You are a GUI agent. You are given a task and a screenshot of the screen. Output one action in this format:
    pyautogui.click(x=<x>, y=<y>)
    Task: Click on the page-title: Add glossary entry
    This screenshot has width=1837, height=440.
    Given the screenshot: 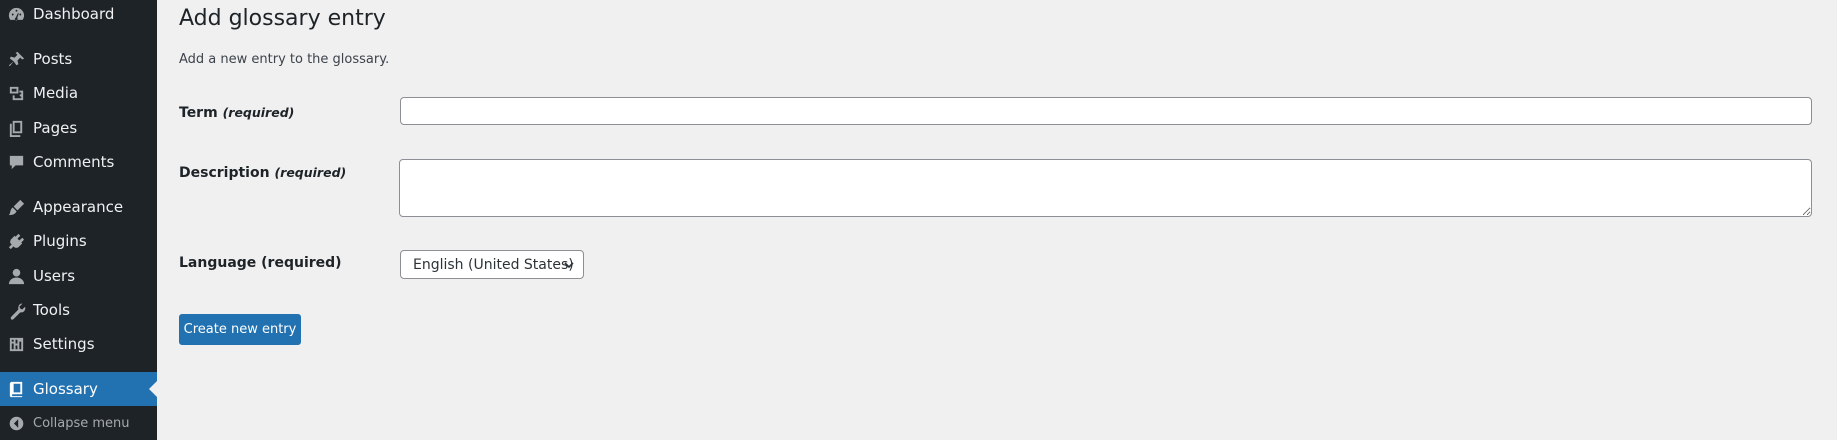 What is the action you would take?
    pyautogui.click(x=282, y=18)
    